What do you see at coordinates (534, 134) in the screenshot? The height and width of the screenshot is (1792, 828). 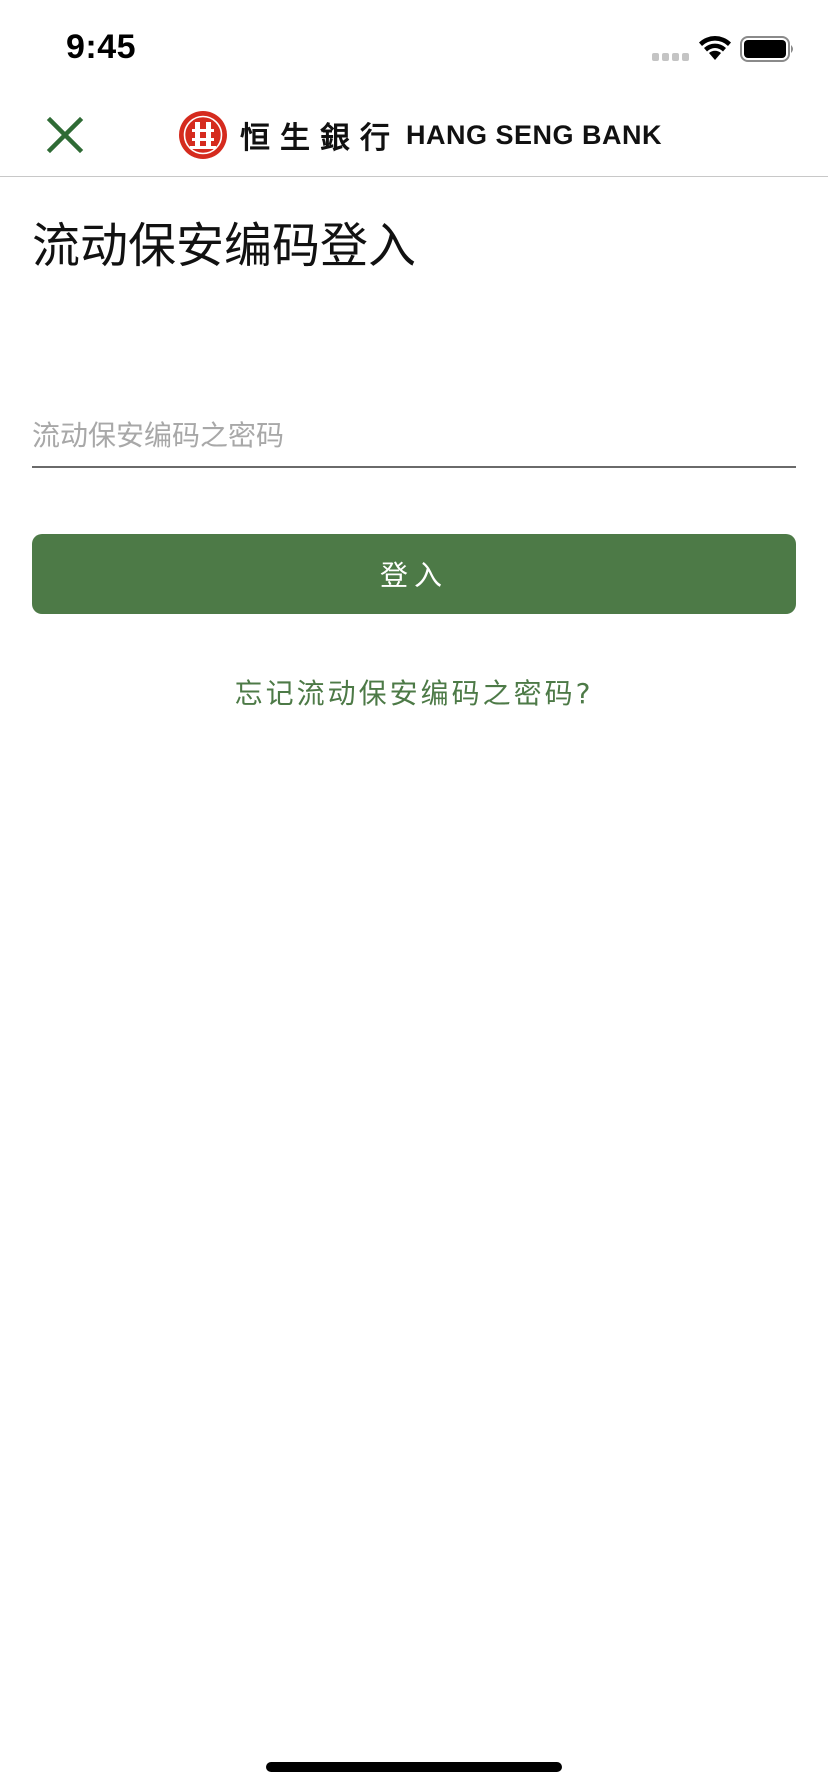 I see `bank-name-english: HANG SENG BANK` at bounding box center [534, 134].